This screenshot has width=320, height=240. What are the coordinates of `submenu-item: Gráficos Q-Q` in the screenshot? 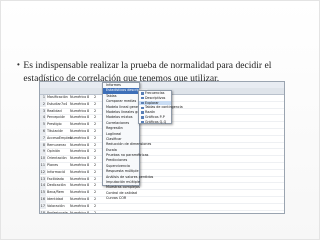 It's located at (155, 122).